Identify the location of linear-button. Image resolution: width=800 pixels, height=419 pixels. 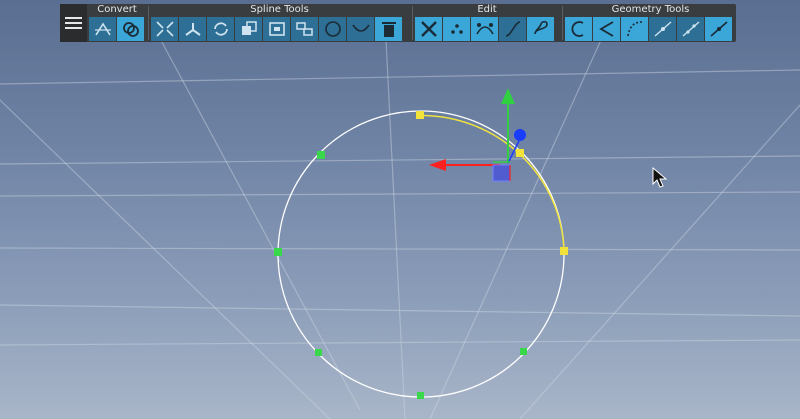
(512, 29).